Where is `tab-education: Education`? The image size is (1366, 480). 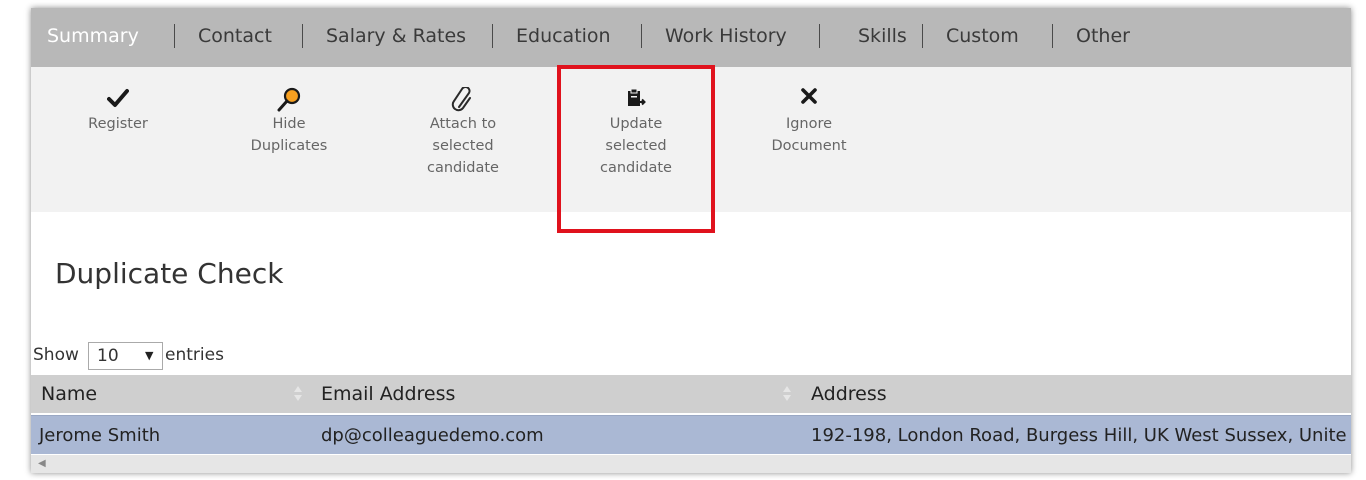 tab-education: Education is located at coordinates (563, 36).